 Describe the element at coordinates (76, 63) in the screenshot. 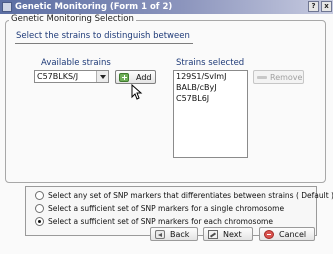

I see `available-strains-label: Available strains` at that location.